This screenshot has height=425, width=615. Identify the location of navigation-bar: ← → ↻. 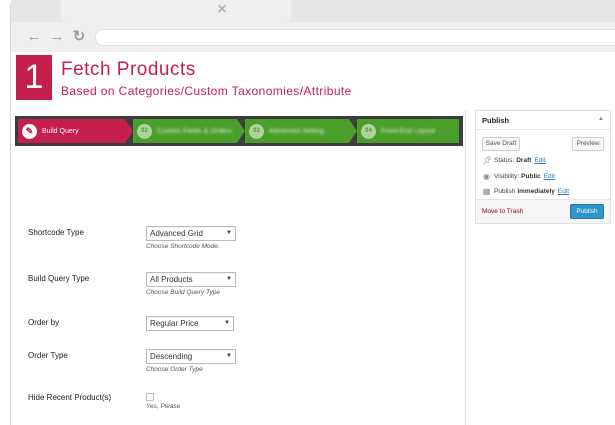
(313, 37).